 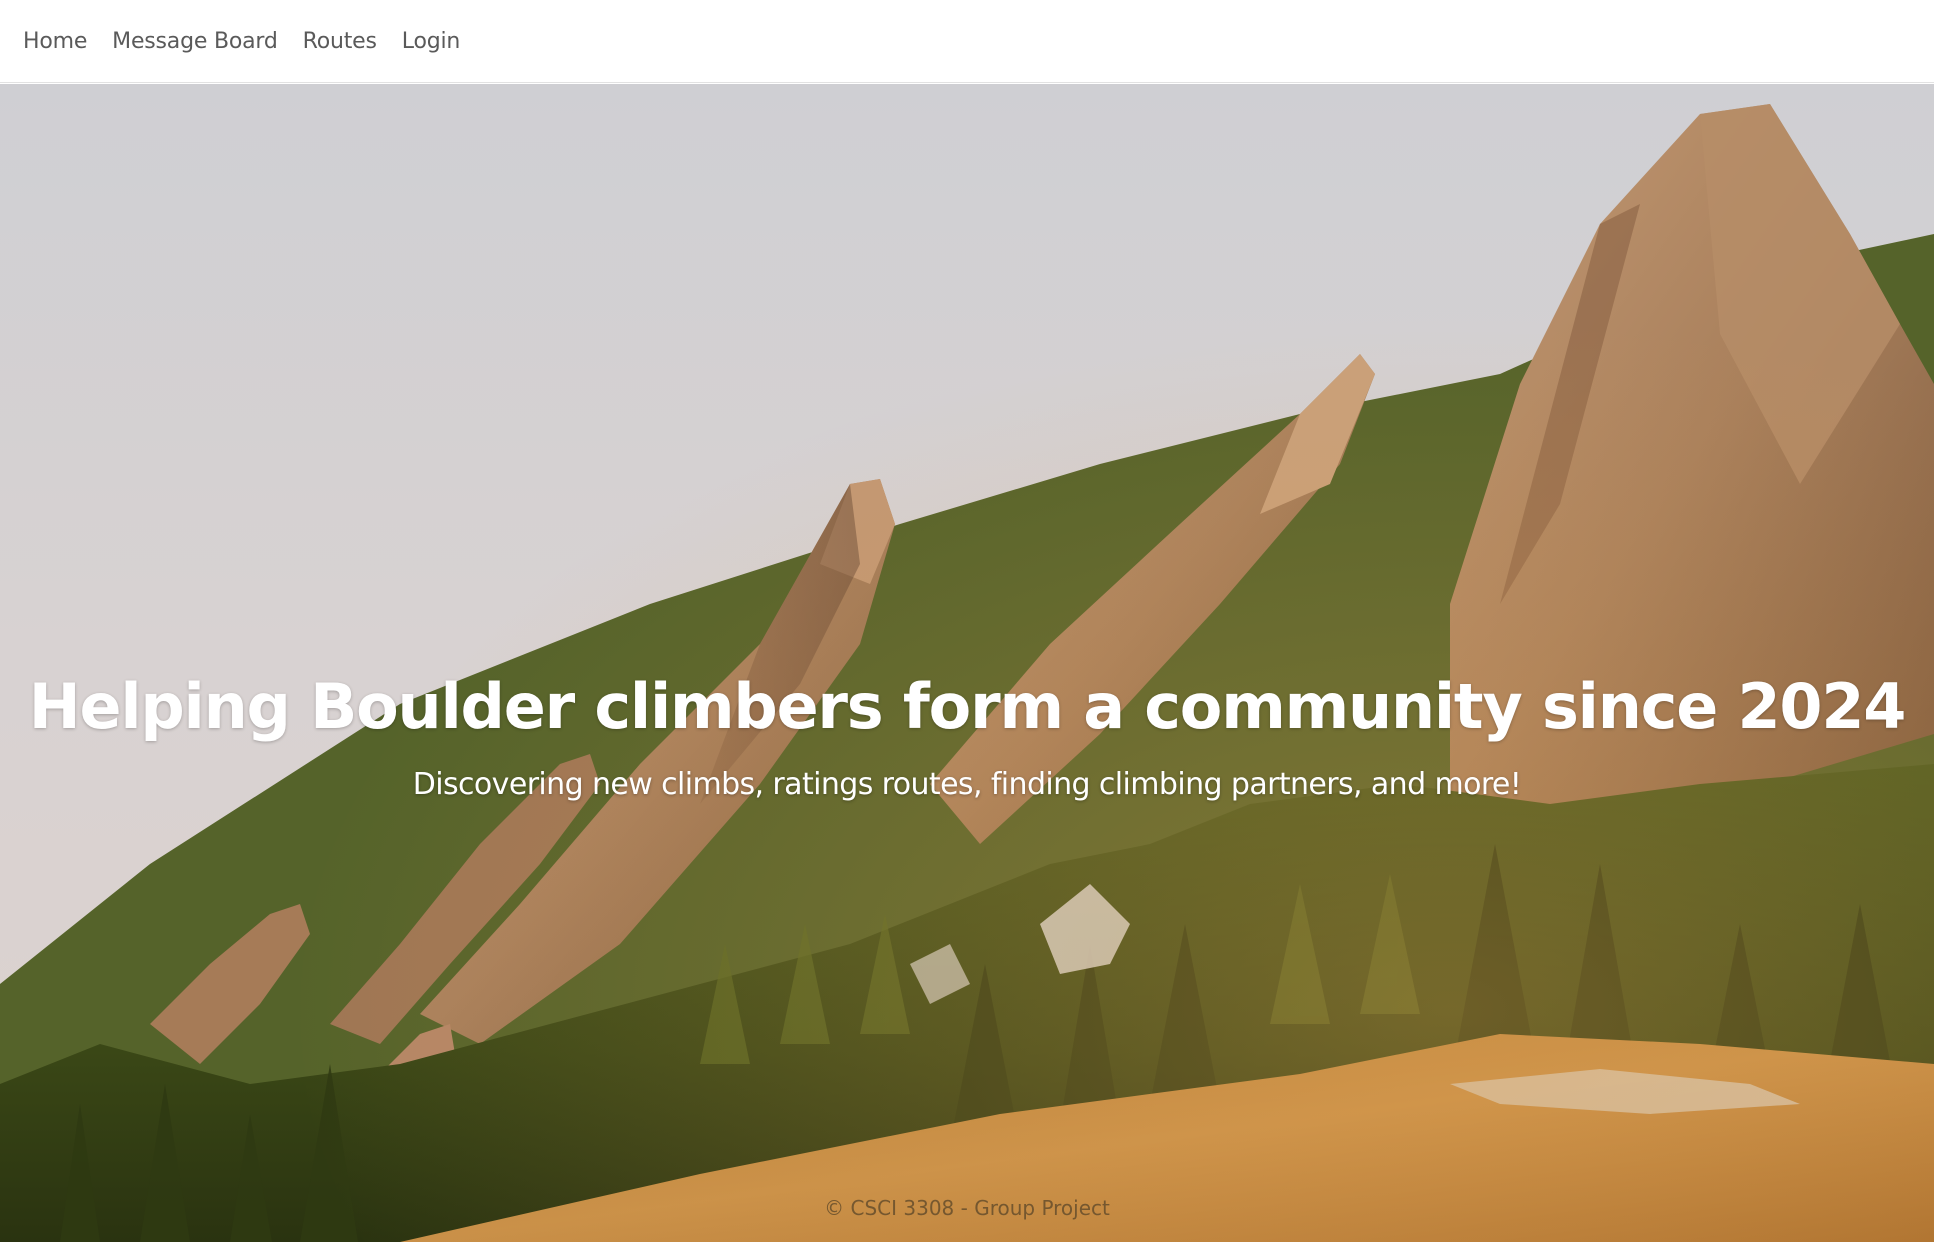 What do you see at coordinates (967, 41) in the screenshot?
I see `top-navbar: Home Message Board Routes Login` at bounding box center [967, 41].